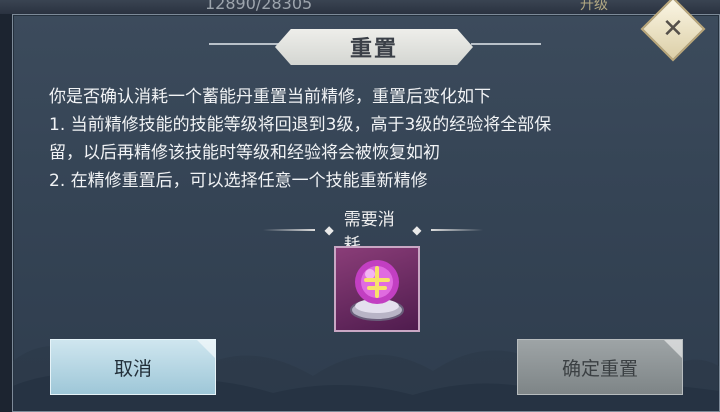 The height and width of the screenshot is (412, 720). I want to click on title-decoration-left, so click(244, 44).